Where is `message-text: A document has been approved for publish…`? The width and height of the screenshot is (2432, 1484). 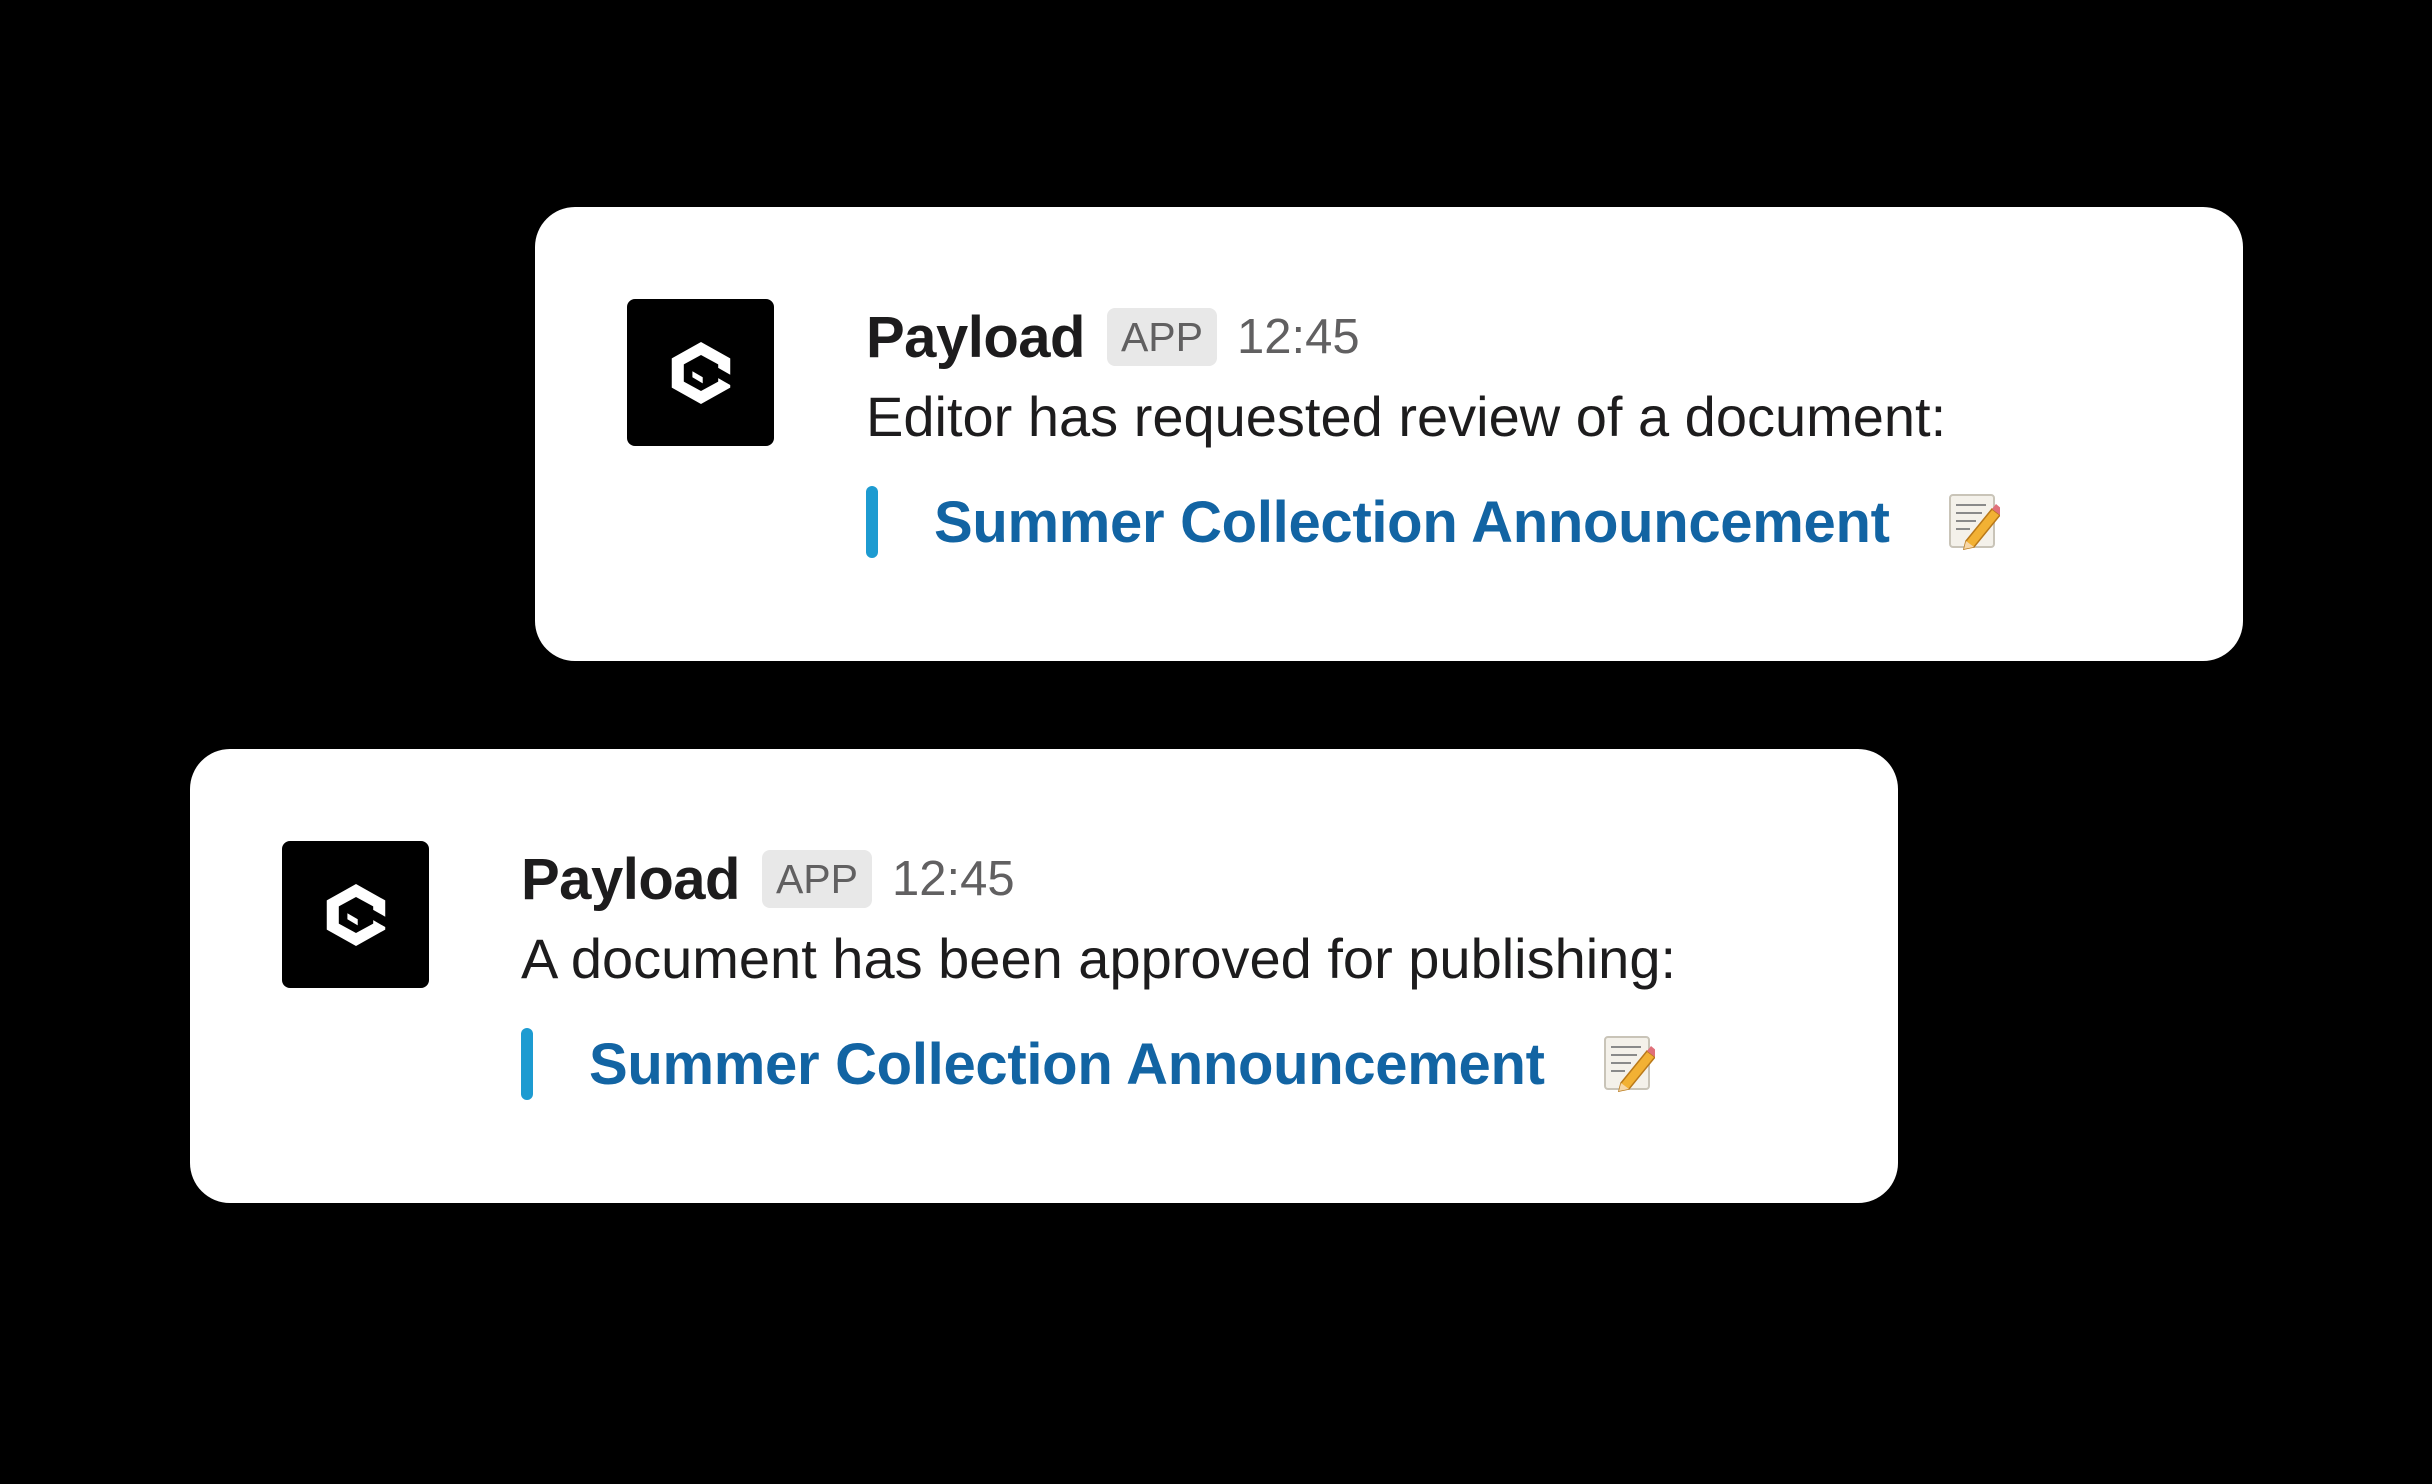 message-text: A document has been approved for publish… is located at coordinates (1099, 958).